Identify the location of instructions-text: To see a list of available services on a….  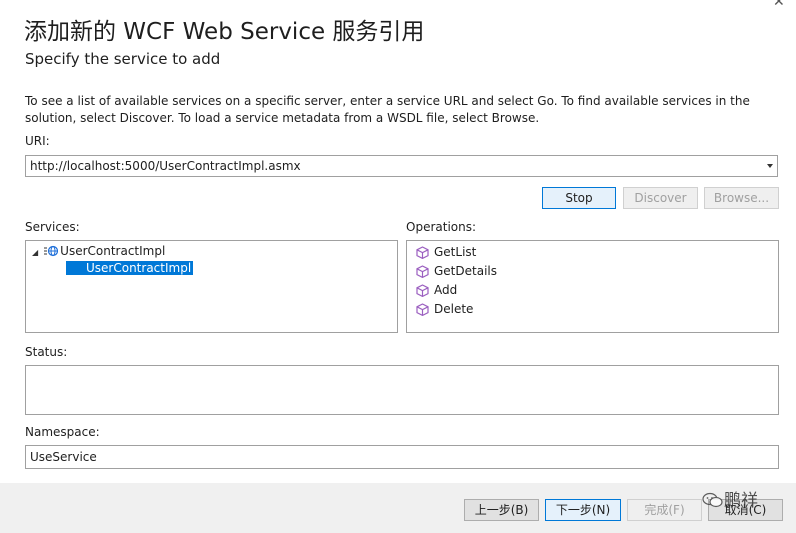
(387, 109).